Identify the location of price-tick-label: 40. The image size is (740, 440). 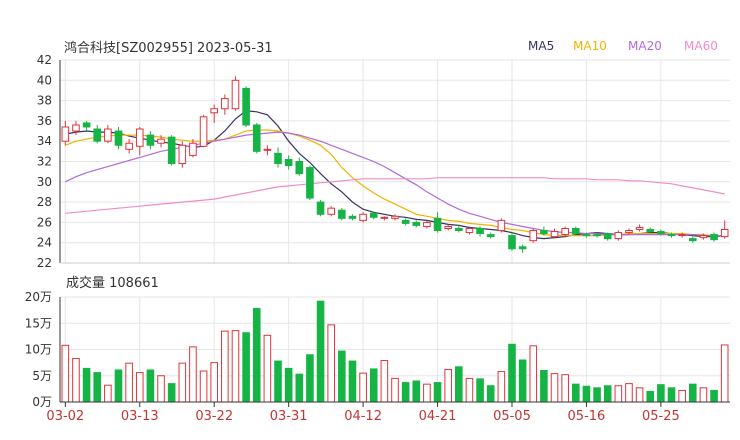
(44, 80).